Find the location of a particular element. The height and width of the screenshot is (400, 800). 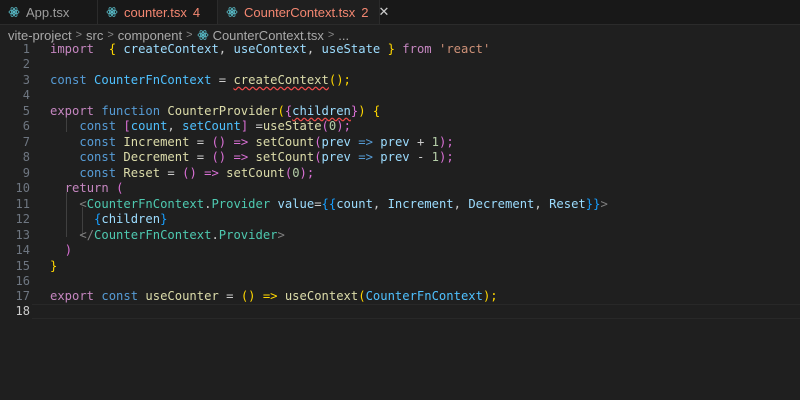

line-number: 11 is located at coordinates (22, 204).